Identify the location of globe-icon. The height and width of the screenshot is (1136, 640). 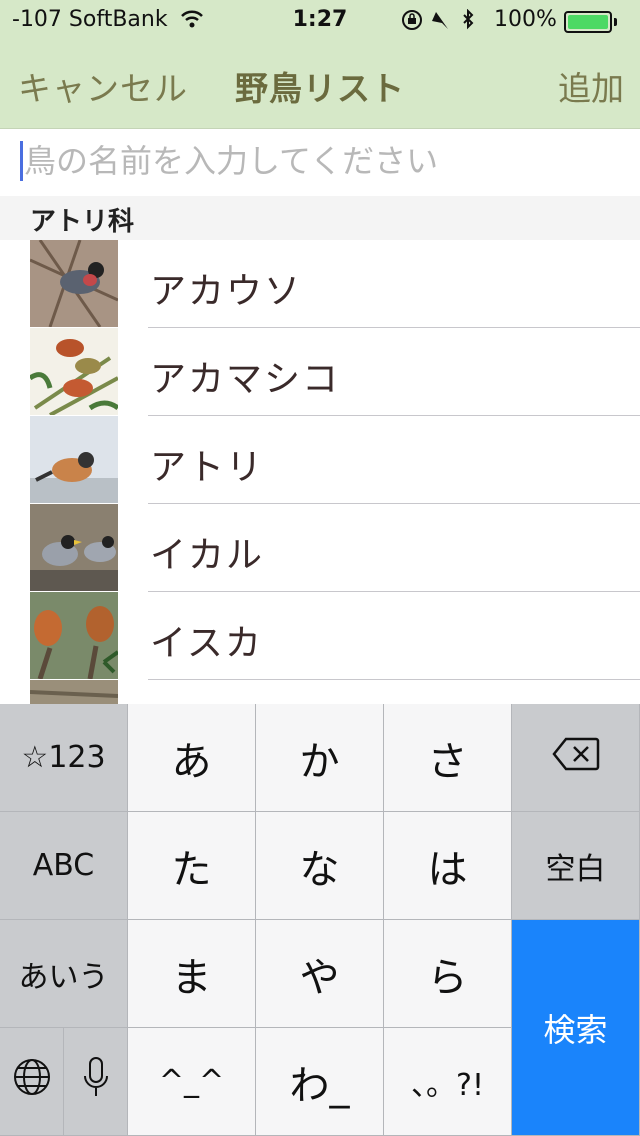
(32, 1082).